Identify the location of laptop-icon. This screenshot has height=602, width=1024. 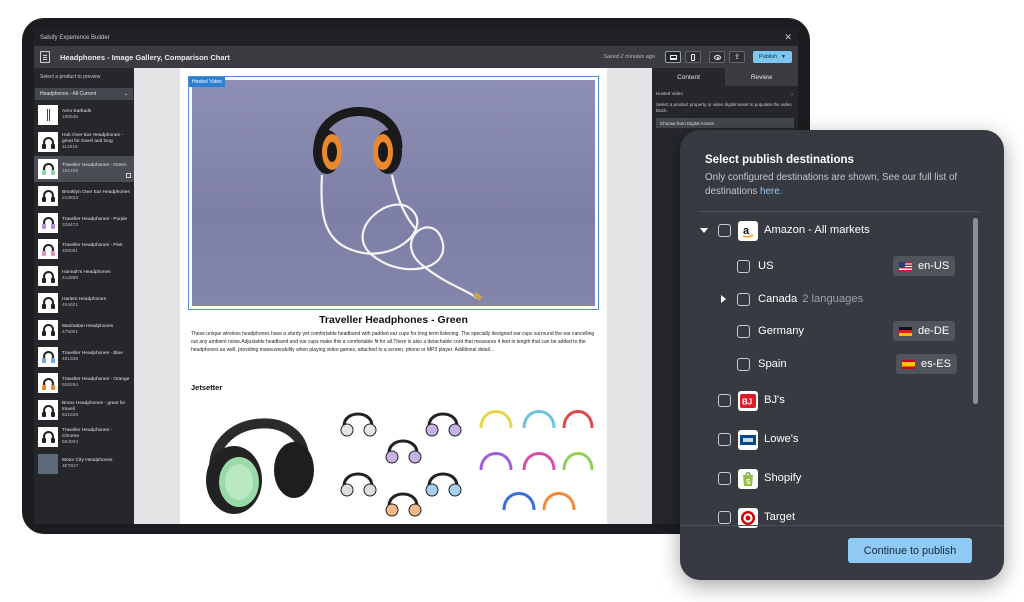
(673, 57).